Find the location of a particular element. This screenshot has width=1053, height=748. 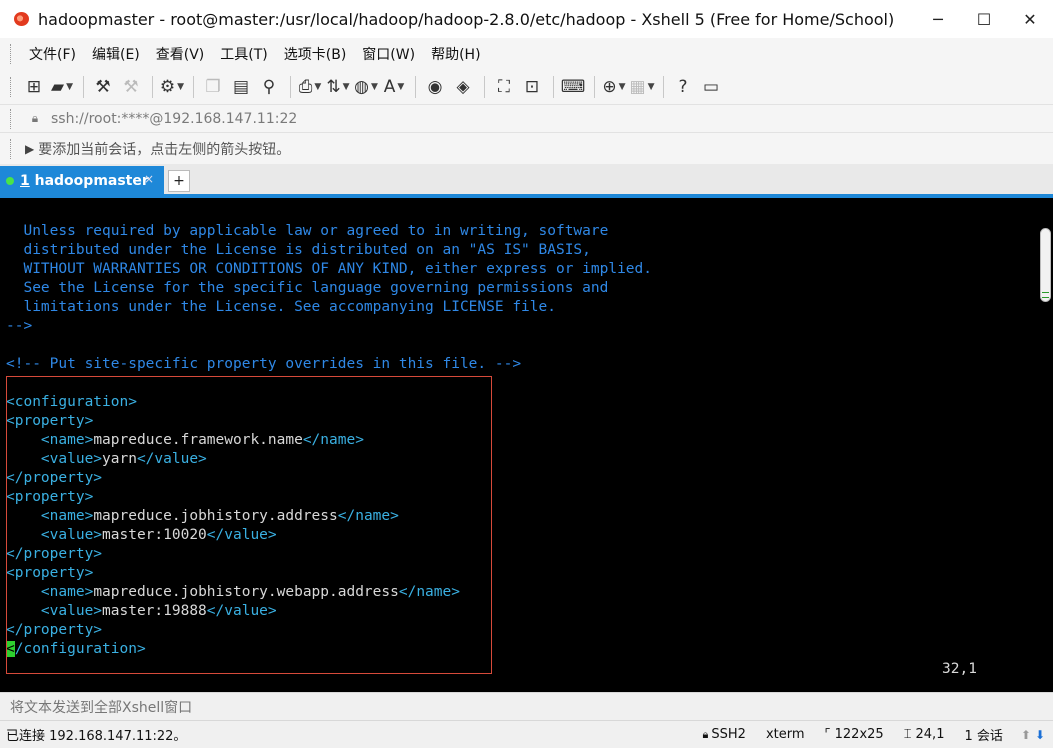

add-pane-icon: ⊕ ▼ is located at coordinates (614, 87).